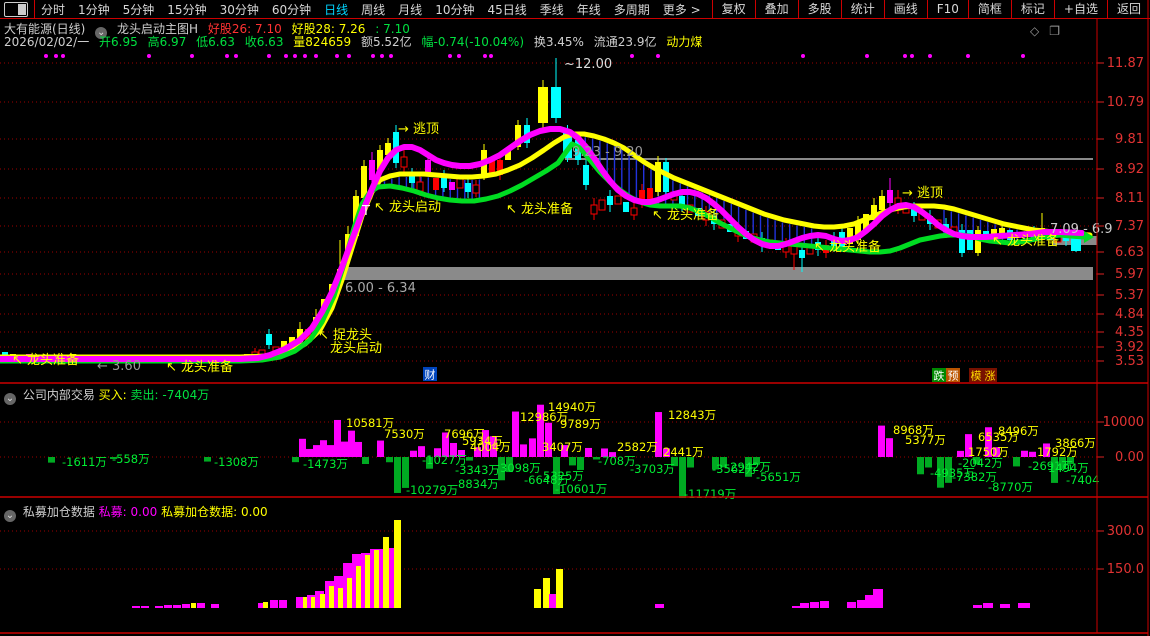 This screenshot has width=1150, height=636. Describe the element at coordinates (1129, 252) in the screenshot. I see `price-axis-label: 6.63` at that location.